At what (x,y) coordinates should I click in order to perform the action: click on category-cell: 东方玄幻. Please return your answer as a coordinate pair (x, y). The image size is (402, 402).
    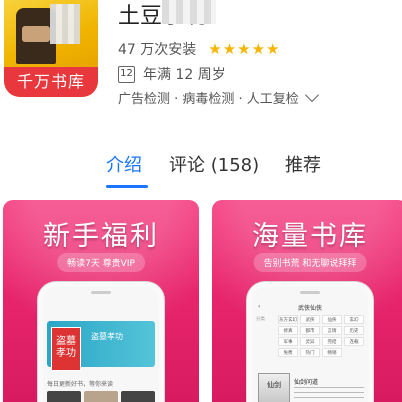
    Looking at the image, I should click on (288, 319).